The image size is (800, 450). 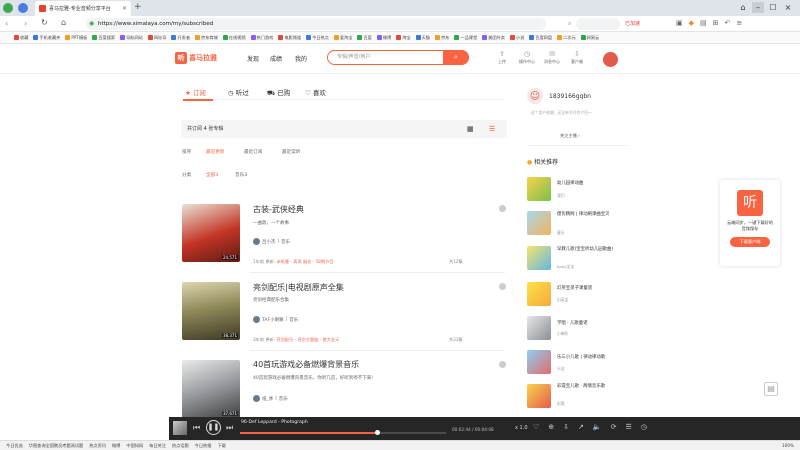 What do you see at coordinates (180, 446) in the screenshot?
I see `status-item: 热点话题` at bounding box center [180, 446].